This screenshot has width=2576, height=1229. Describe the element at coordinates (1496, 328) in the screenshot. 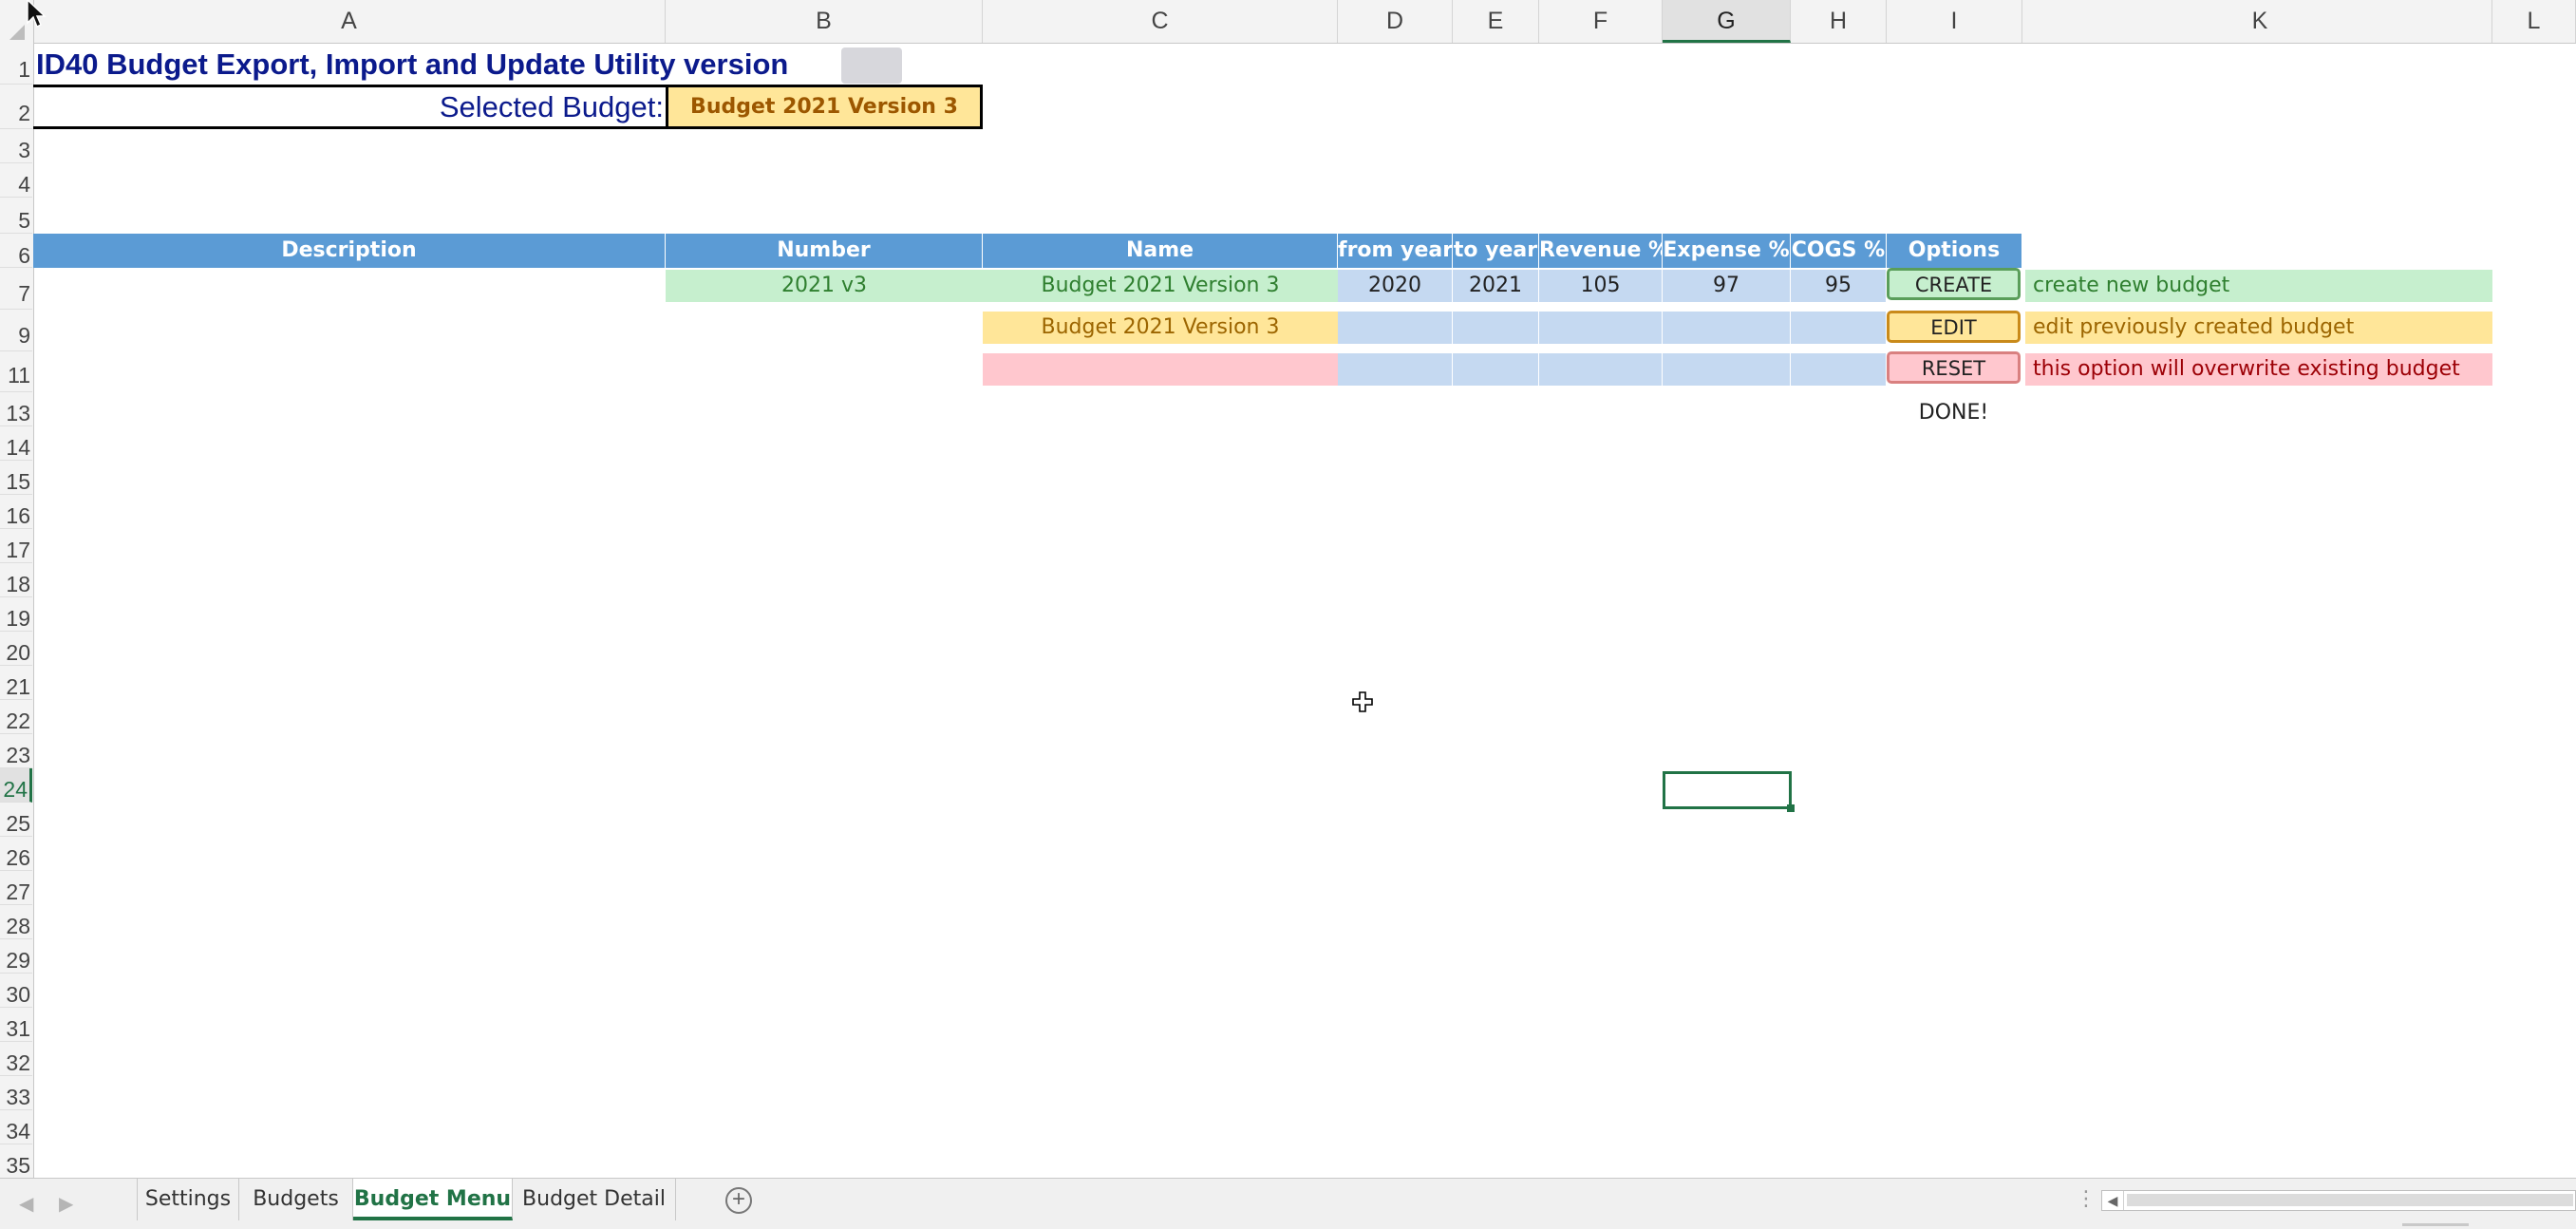

I see `row9-to-year-cell` at that location.